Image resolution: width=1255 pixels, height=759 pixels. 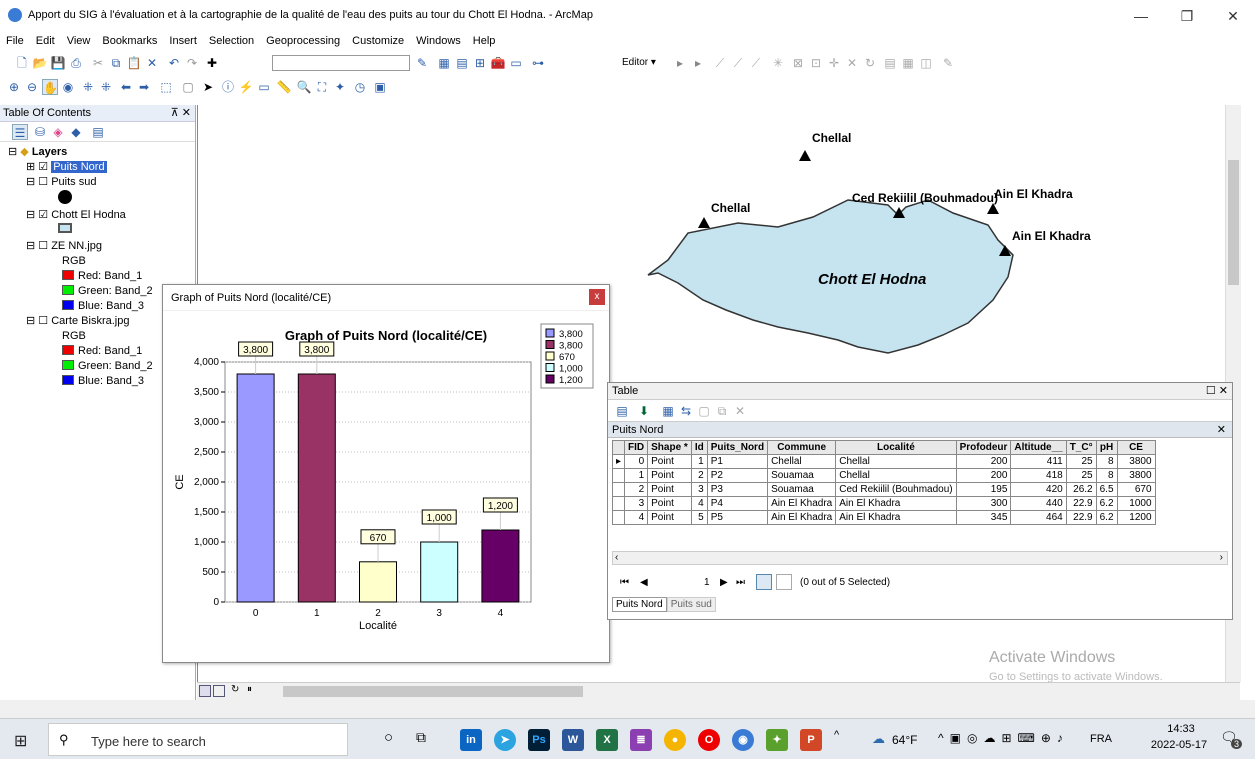 What do you see at coordinates (198, 739) in the screenshot?
I see `search-box: ⚲ Type here to search` at bounding box center [198, 739].